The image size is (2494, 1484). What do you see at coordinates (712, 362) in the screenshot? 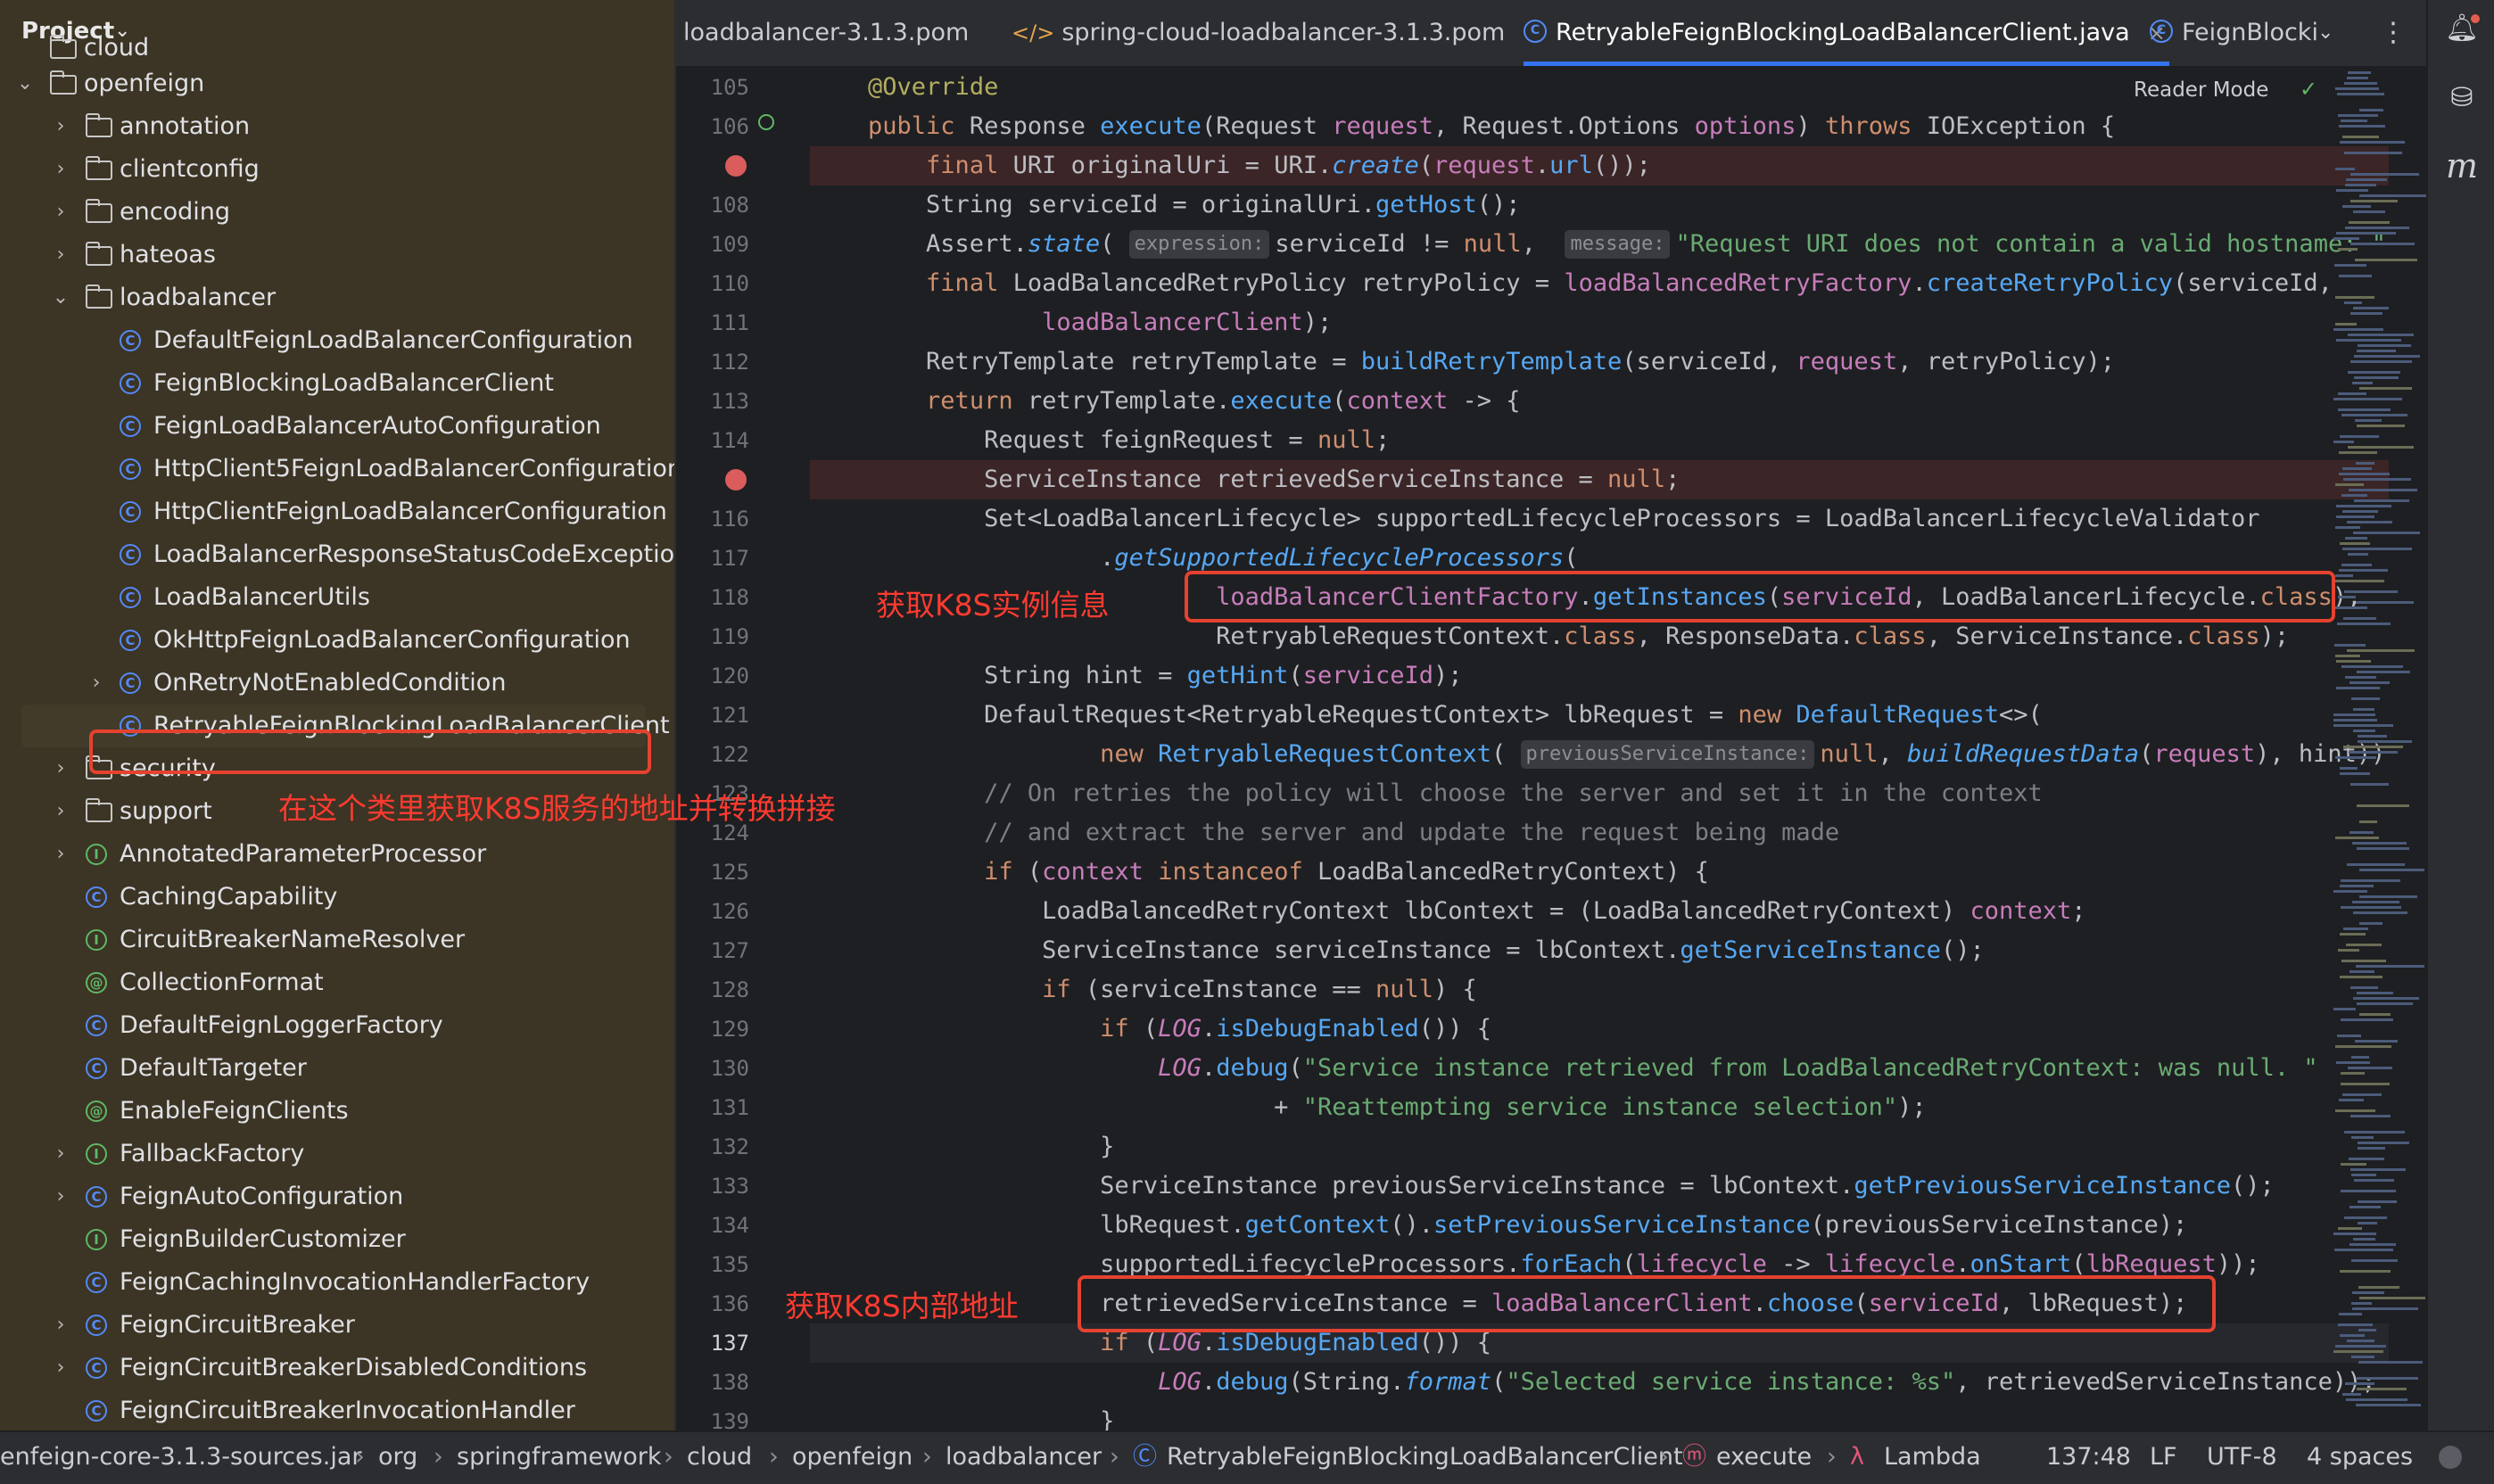
I see `line-number: 112` at bounding box center [712, 362].